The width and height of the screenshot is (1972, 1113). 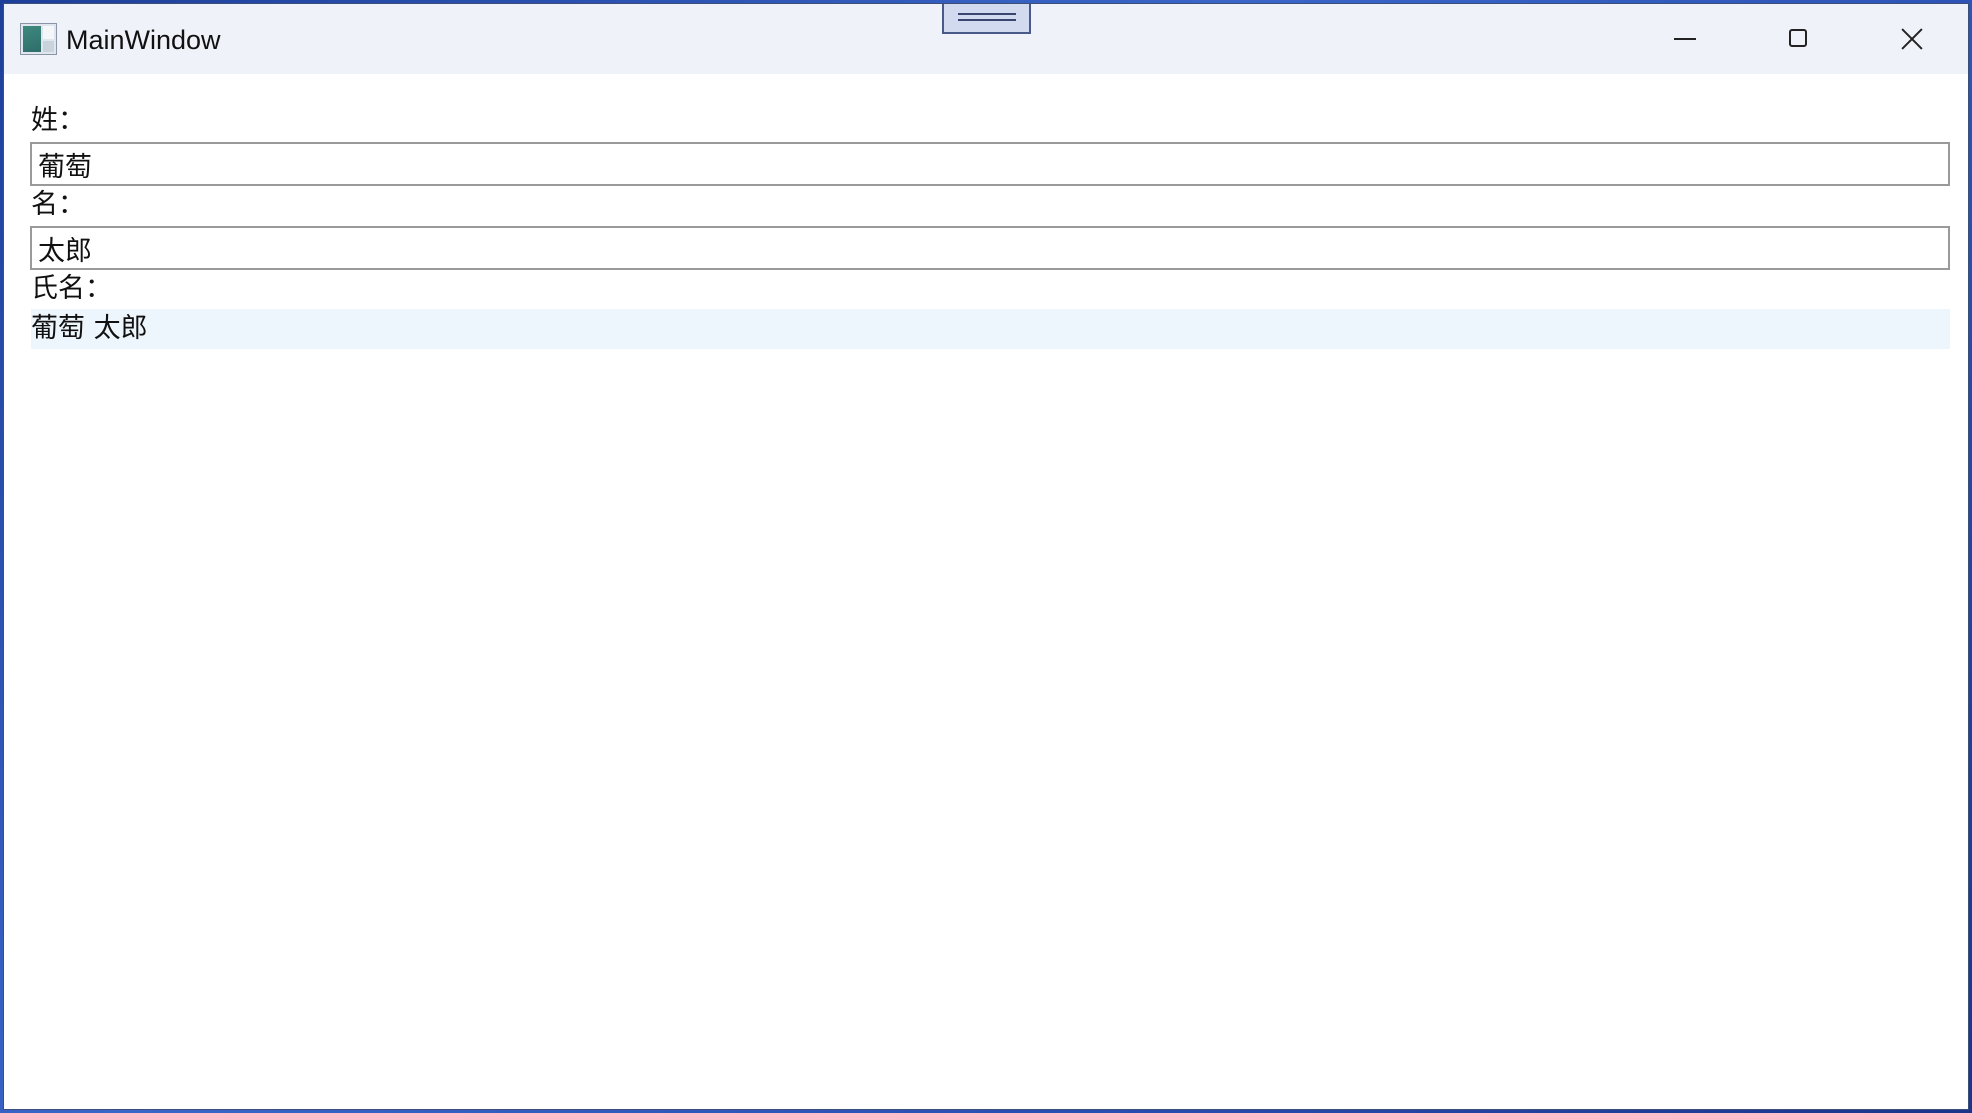 I want to click on close-button, so click(x=1912, y=39).